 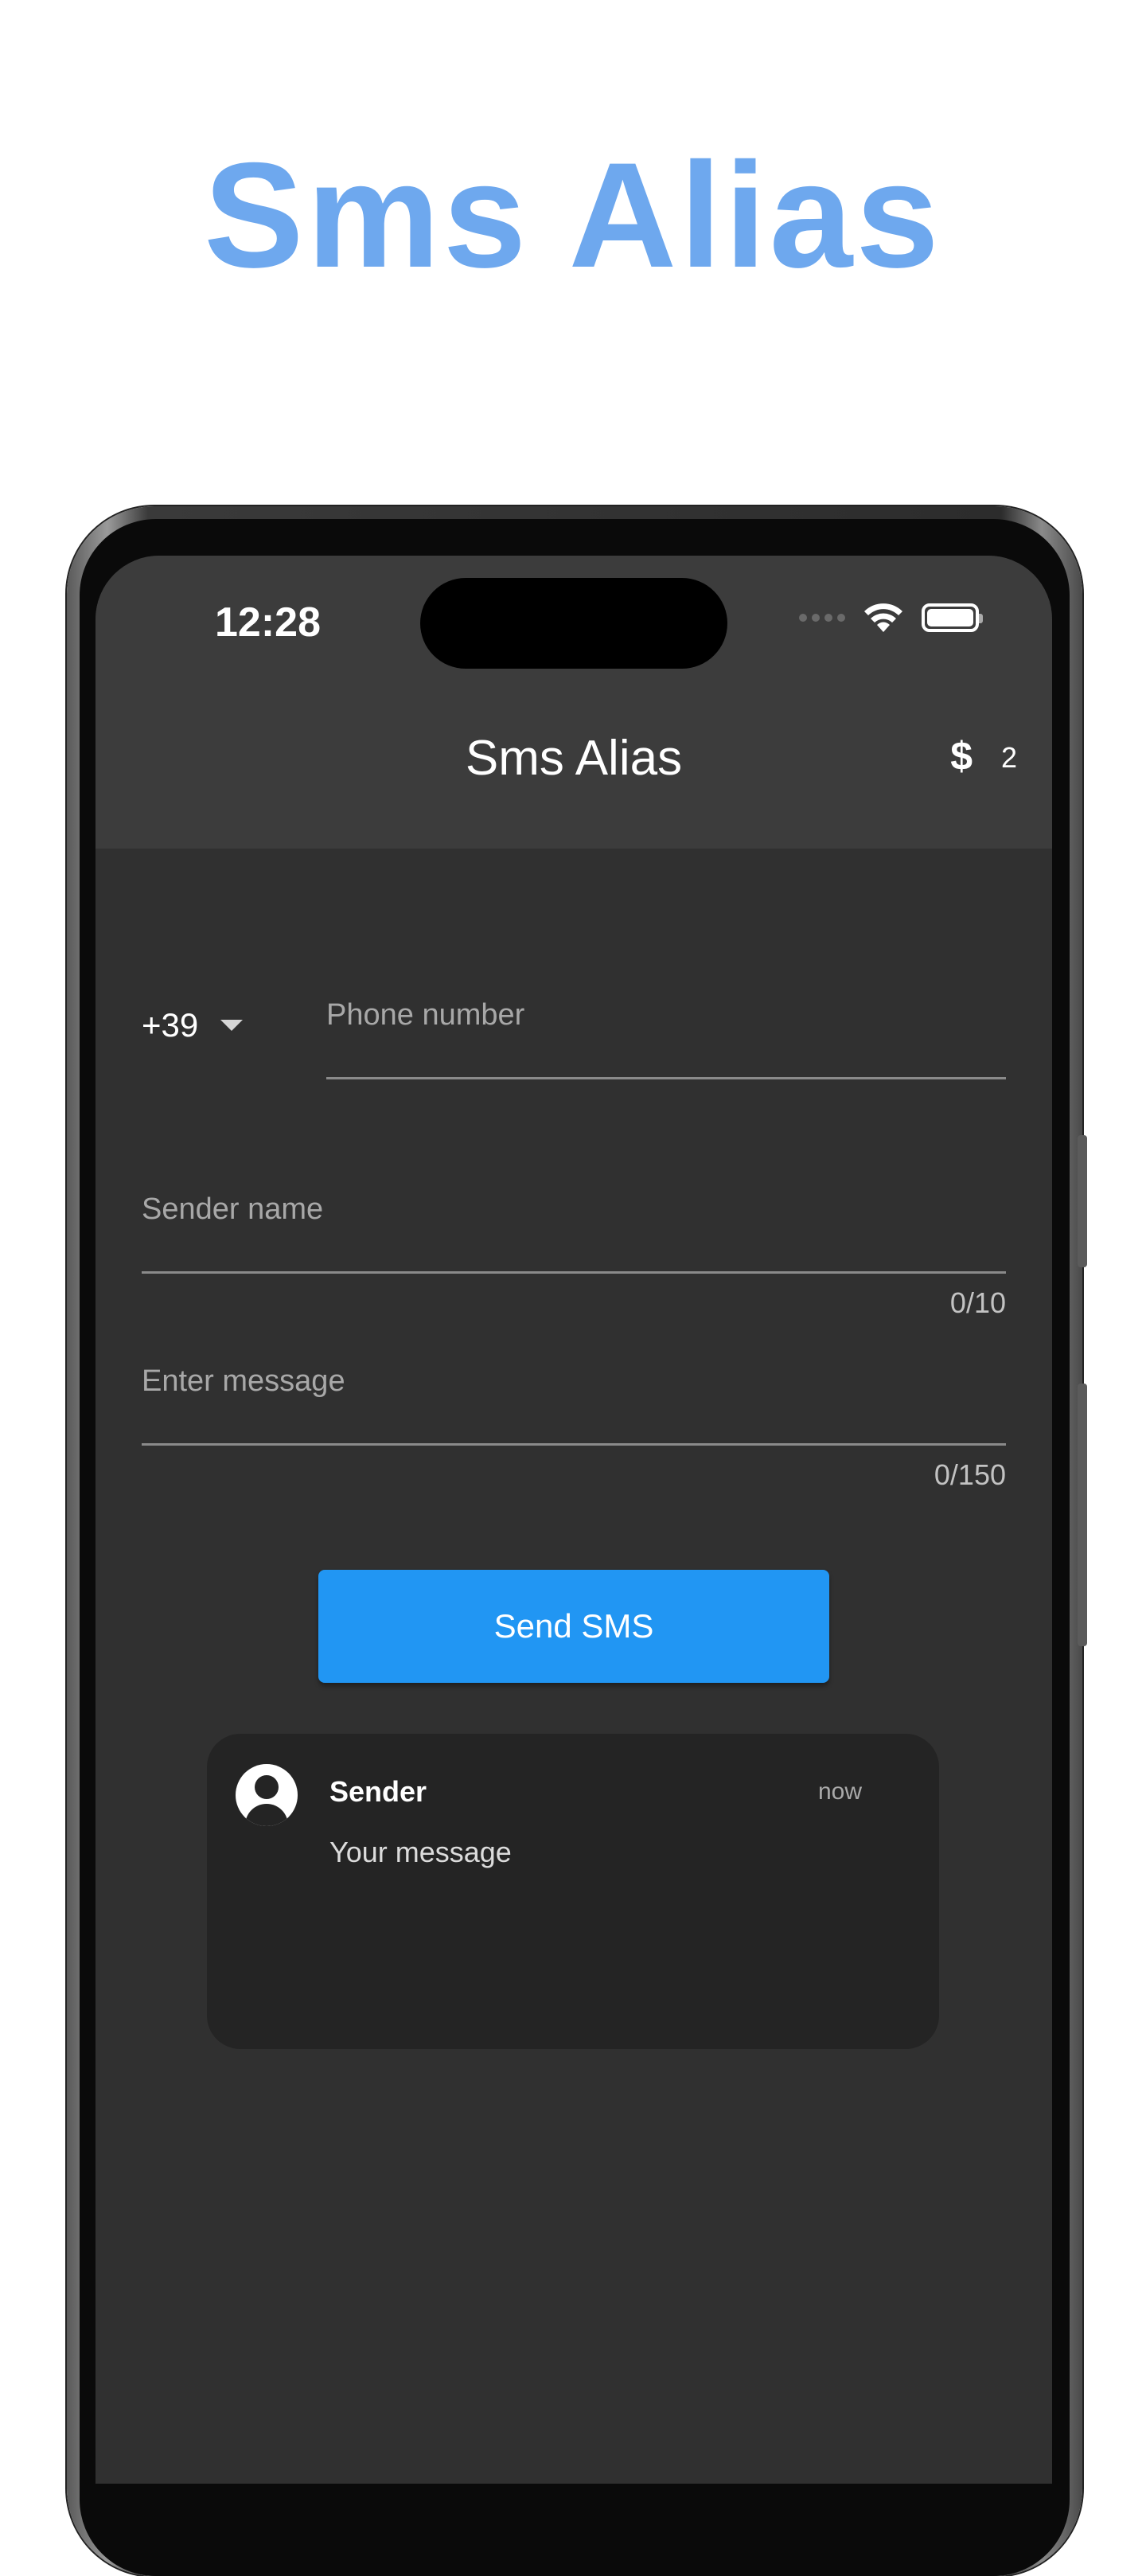 I want to click on sms-preview-card: Sender now Your message, so click(x=573, y=1891).